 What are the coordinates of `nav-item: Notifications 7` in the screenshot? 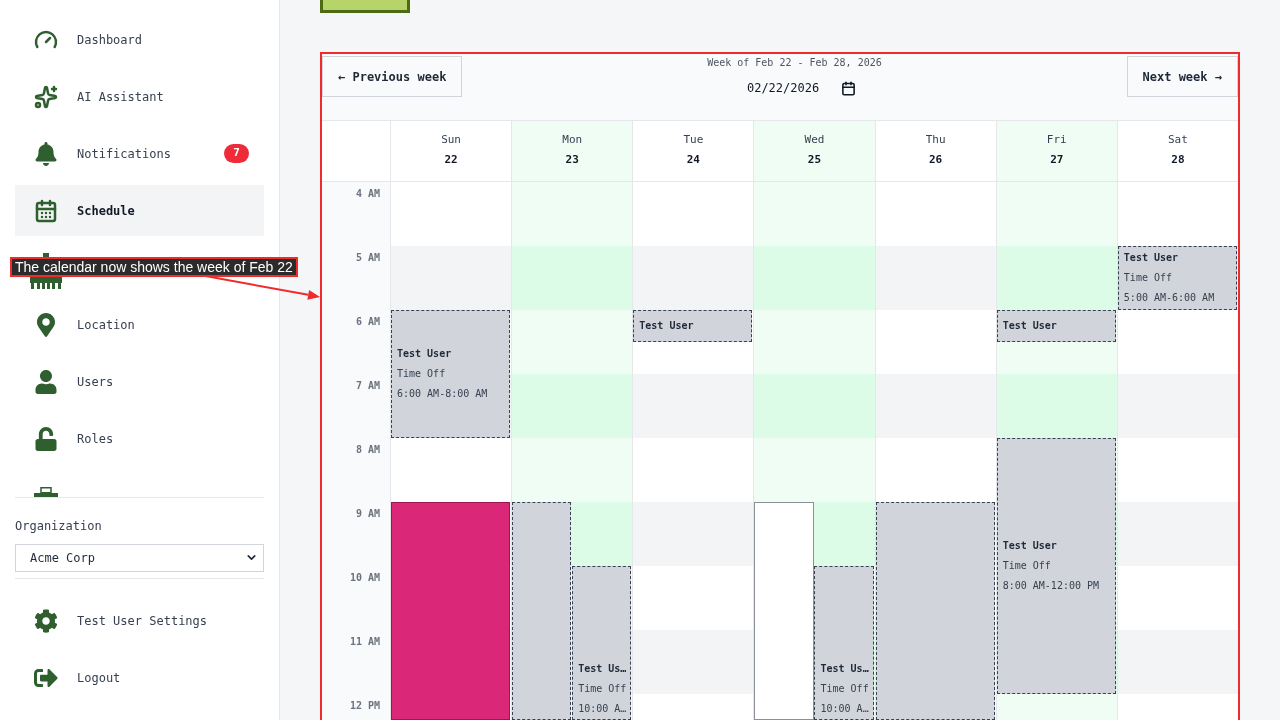 It's located at (139, 153).